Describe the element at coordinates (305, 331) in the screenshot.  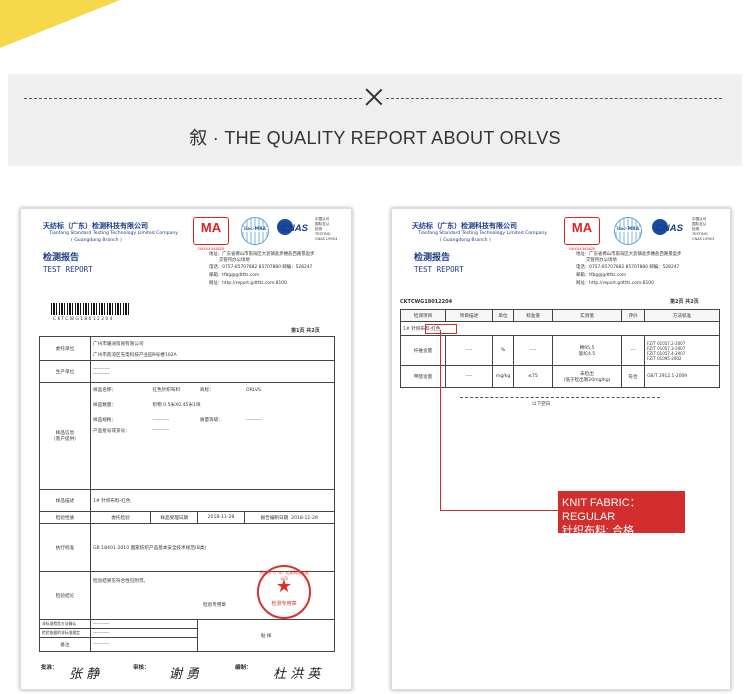
I see `page-indicator: 第1页 共2页` at that location.